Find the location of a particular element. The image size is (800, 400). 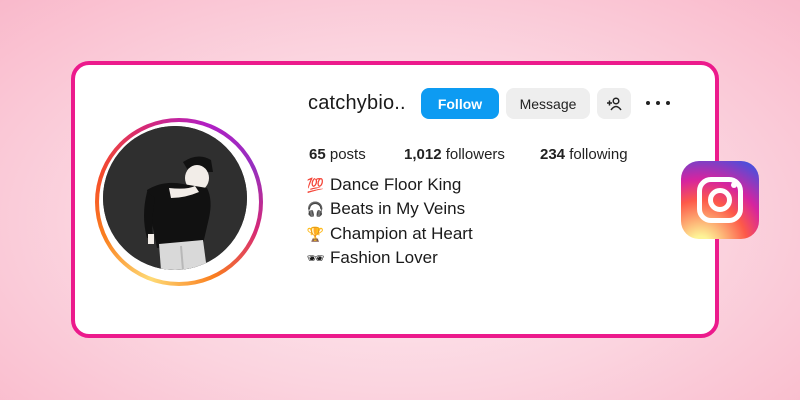

headphones-icon: 🎧 is located at coordinates (315, 208).